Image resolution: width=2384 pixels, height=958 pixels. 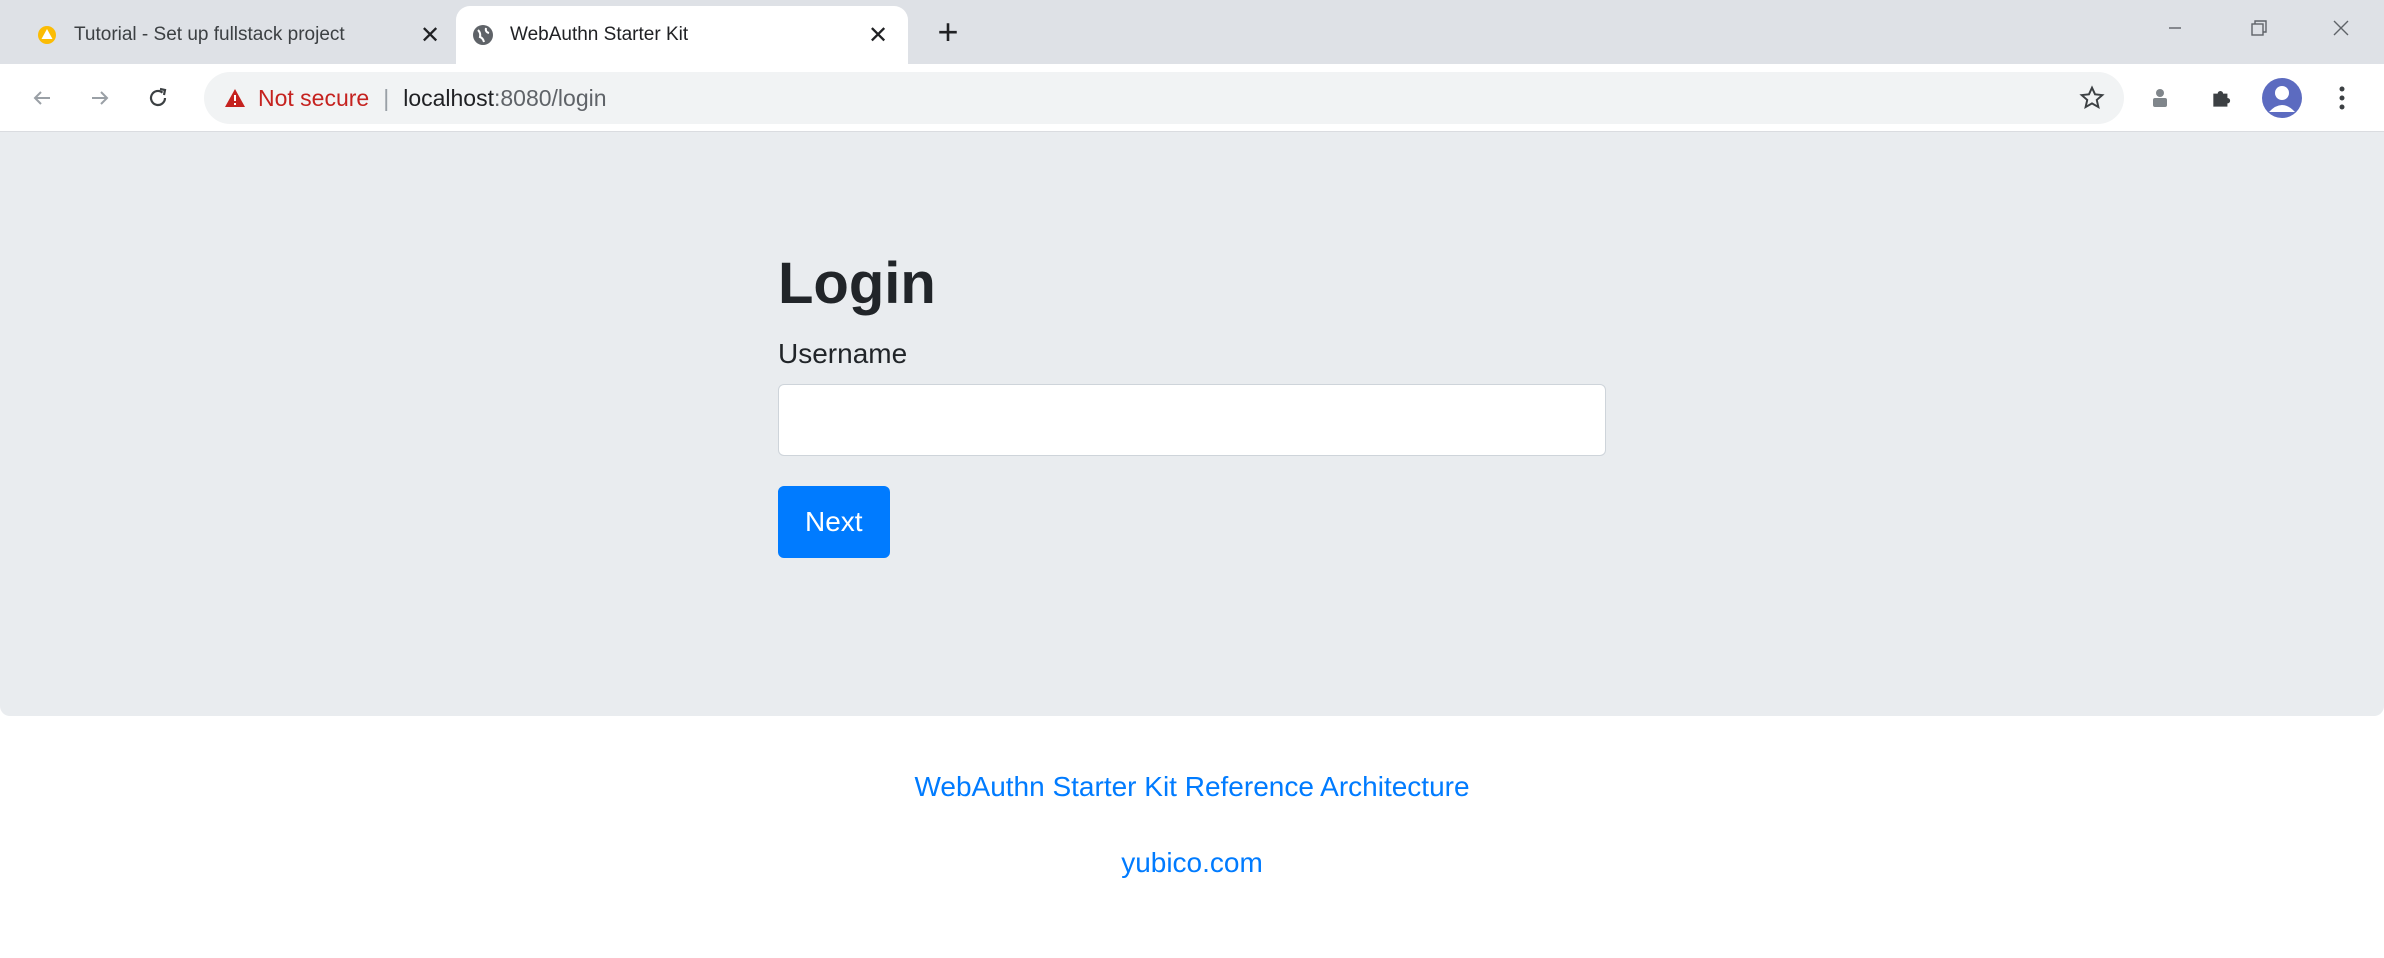 I want to click on username-label: Username, so click(x=843, y=353).